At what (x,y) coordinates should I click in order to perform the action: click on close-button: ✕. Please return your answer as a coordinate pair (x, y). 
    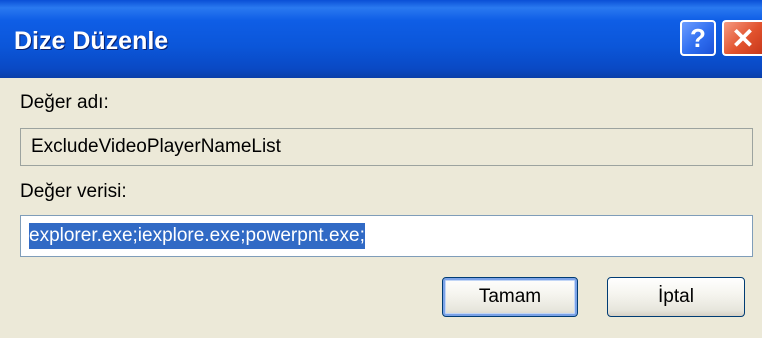
    Looking at the image, I should click on (742, 38).